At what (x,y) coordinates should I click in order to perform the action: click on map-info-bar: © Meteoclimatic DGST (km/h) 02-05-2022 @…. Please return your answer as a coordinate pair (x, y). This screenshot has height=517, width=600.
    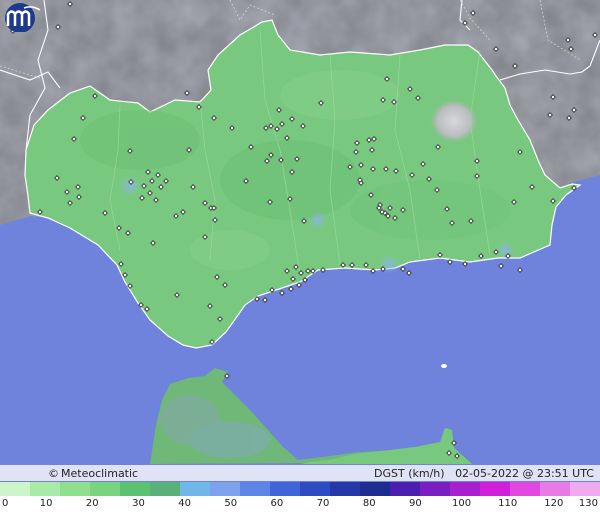
    Looking at the image, I should click on (300, 473).